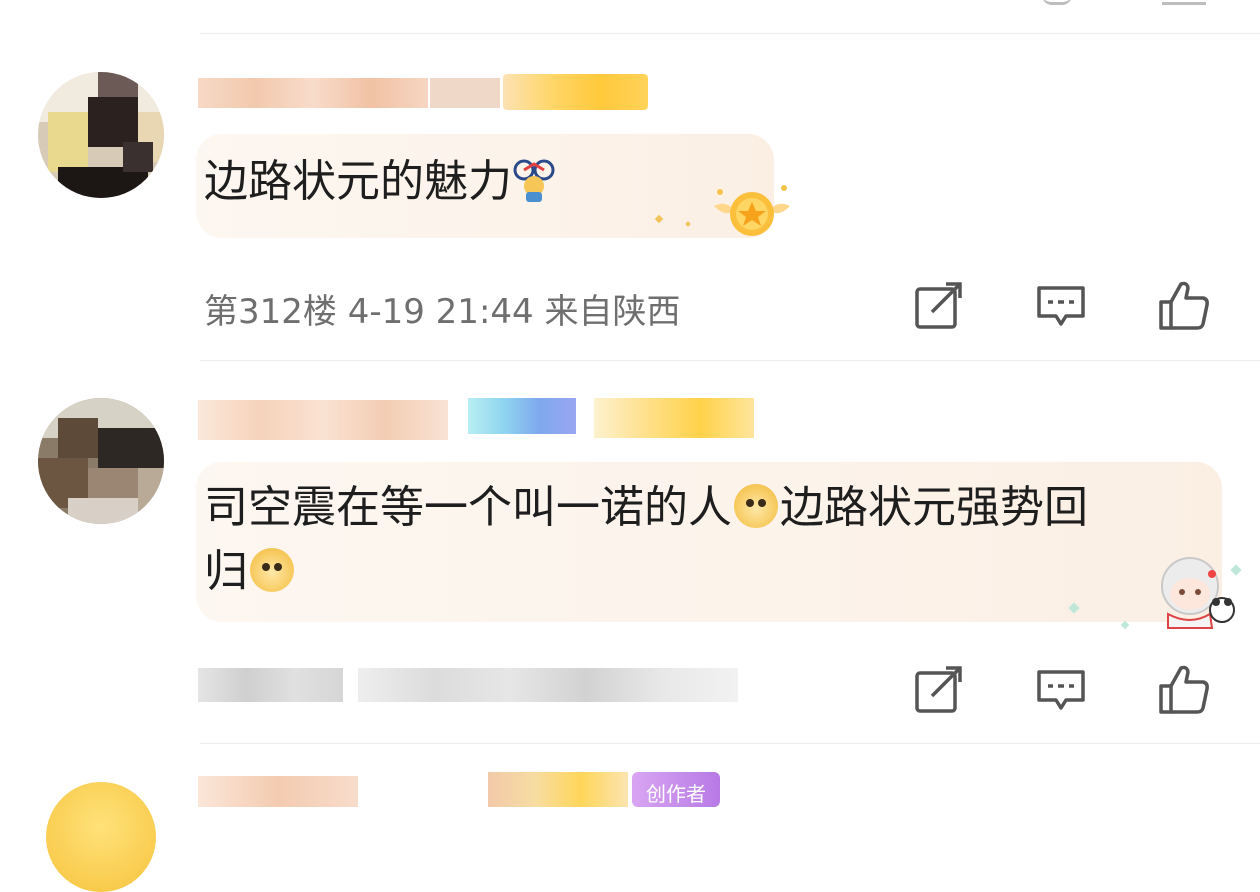 The width and height of the screenshot is (1260, 892). I want to click on comment-meta: 第312楼 4-19 21:44 来自陕西, so click(442, 312).